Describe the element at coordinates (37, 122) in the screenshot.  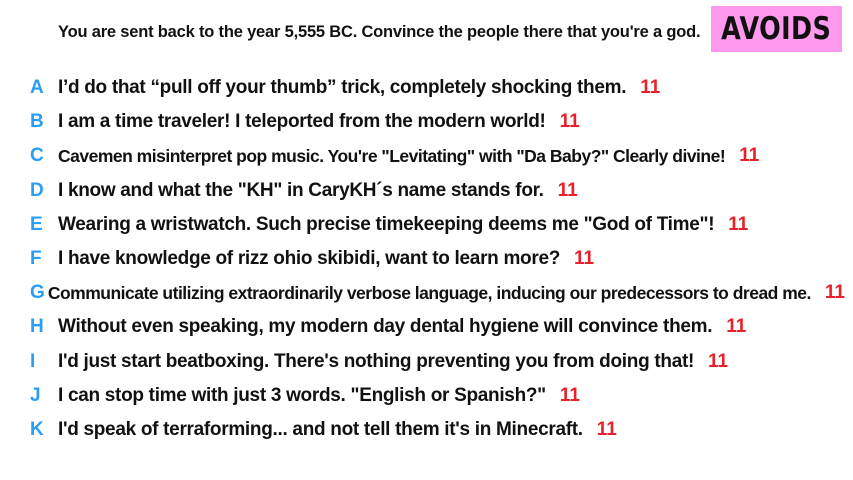
I see `answer-letter: B` at that location.